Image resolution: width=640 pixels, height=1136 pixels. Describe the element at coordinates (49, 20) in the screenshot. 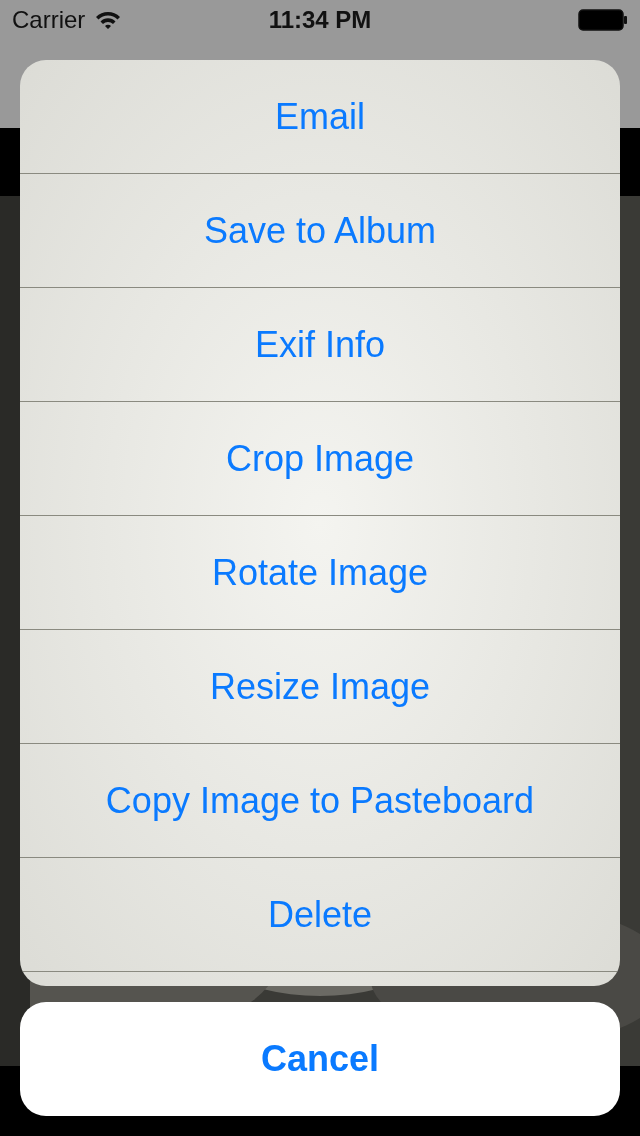

I see `carrier-label: Carrier` at that location.